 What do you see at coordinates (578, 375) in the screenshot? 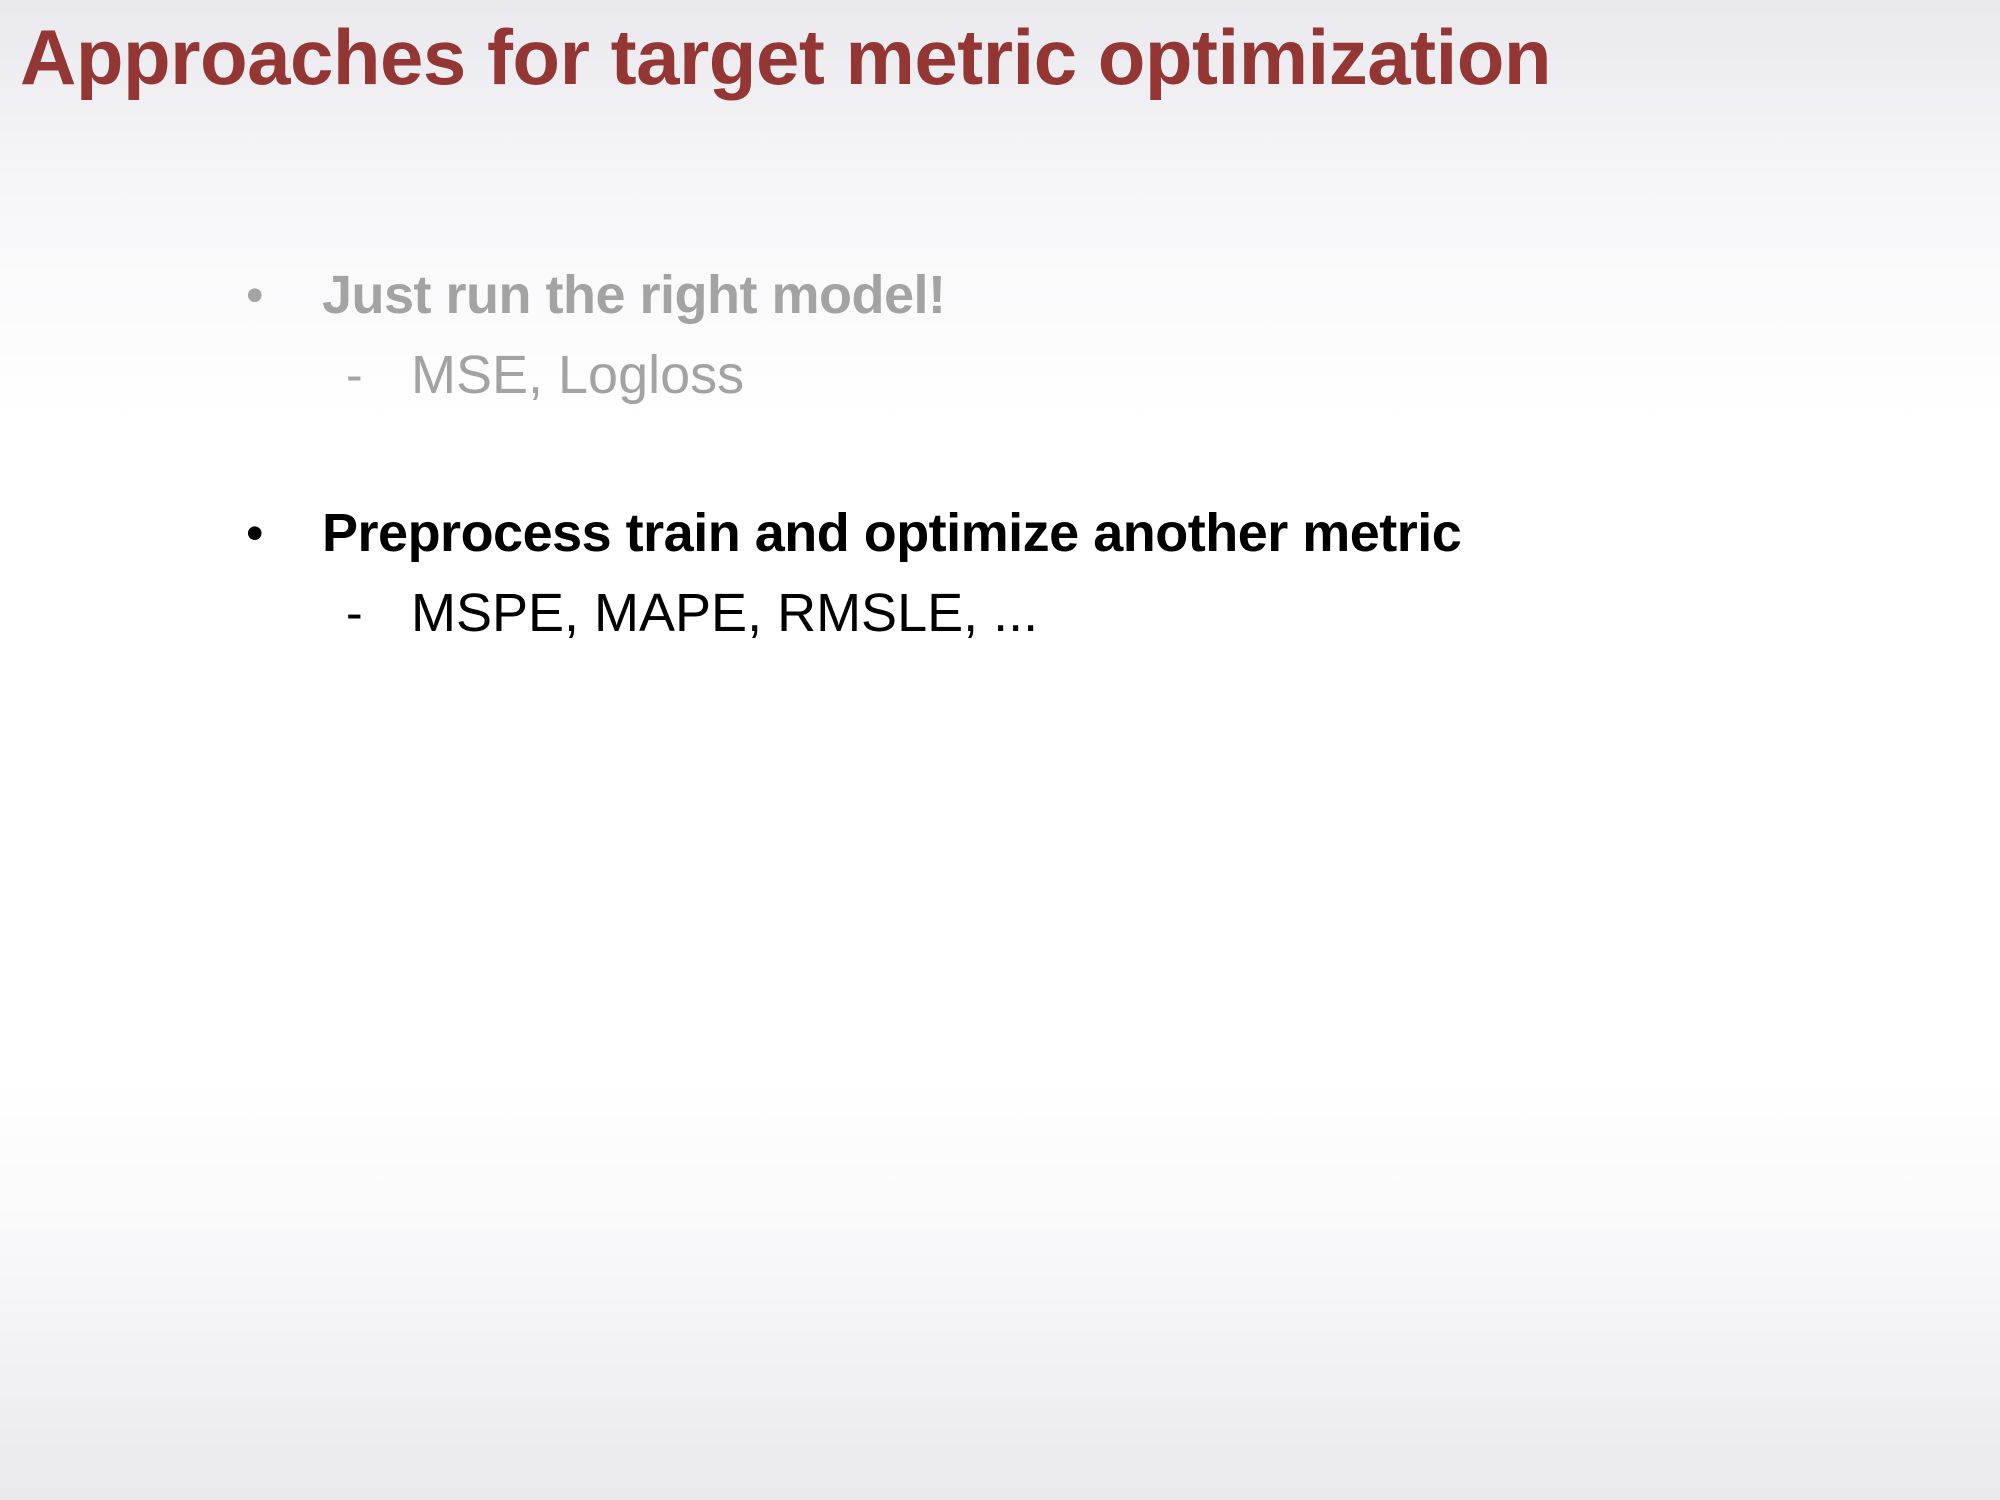
I see `sub-bullet-text: MSE, Logloss` at bounding box center [578, 375].